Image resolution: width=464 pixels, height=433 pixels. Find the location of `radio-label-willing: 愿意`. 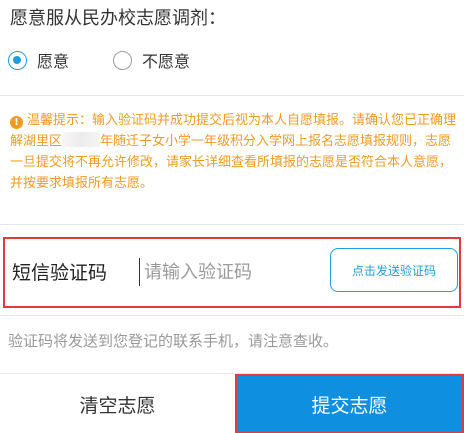

radio-label-willing: 愿意 is located at coordinates (53, 61).